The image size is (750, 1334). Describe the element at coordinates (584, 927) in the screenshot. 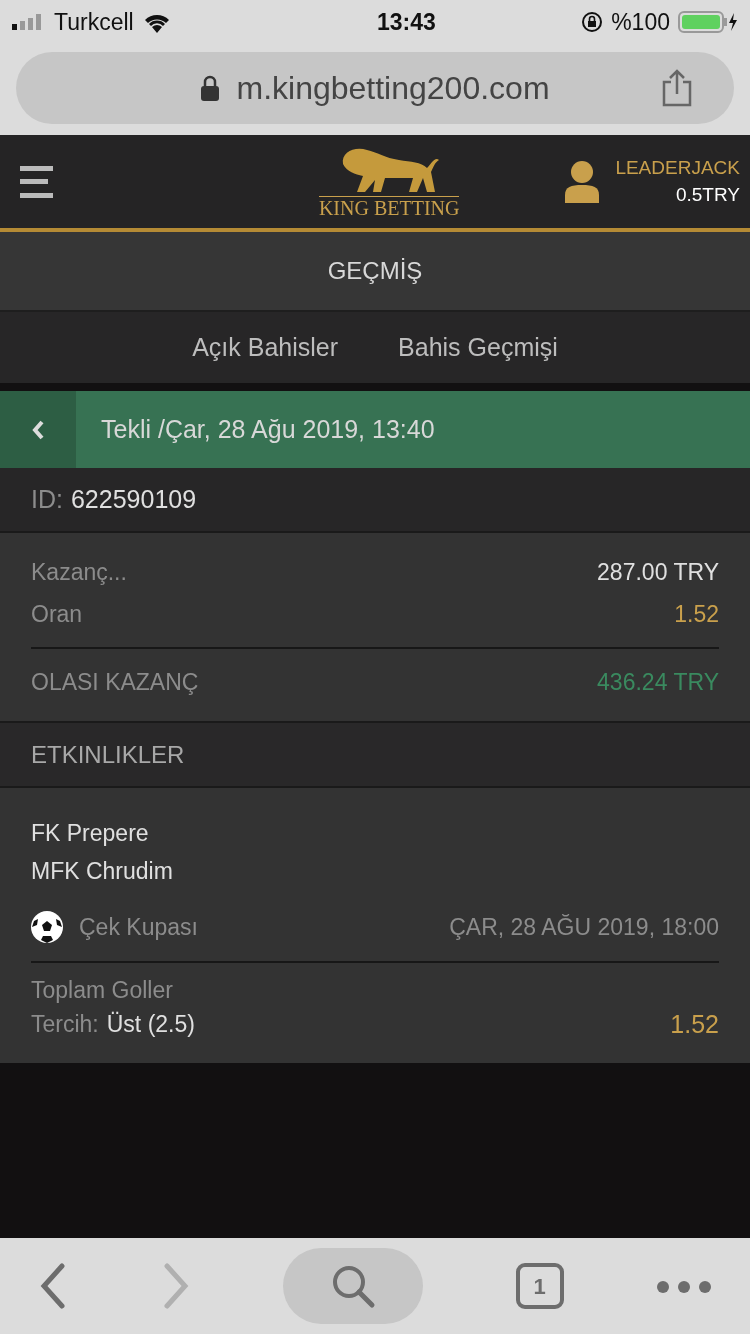

I see `event-date: ÇAR, 28 AĞU 2019, 18:00` at that location.